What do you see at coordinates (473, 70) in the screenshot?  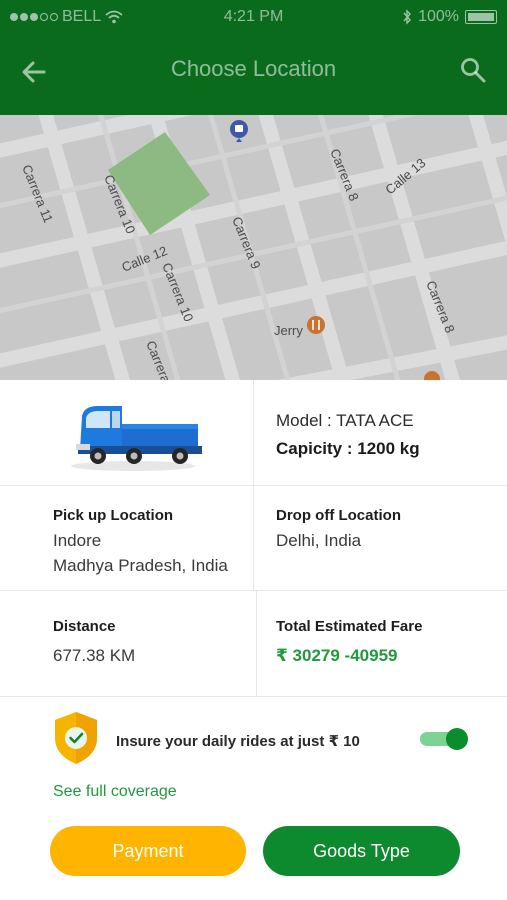 I see `search-icon` at bounding box center [473, 70].